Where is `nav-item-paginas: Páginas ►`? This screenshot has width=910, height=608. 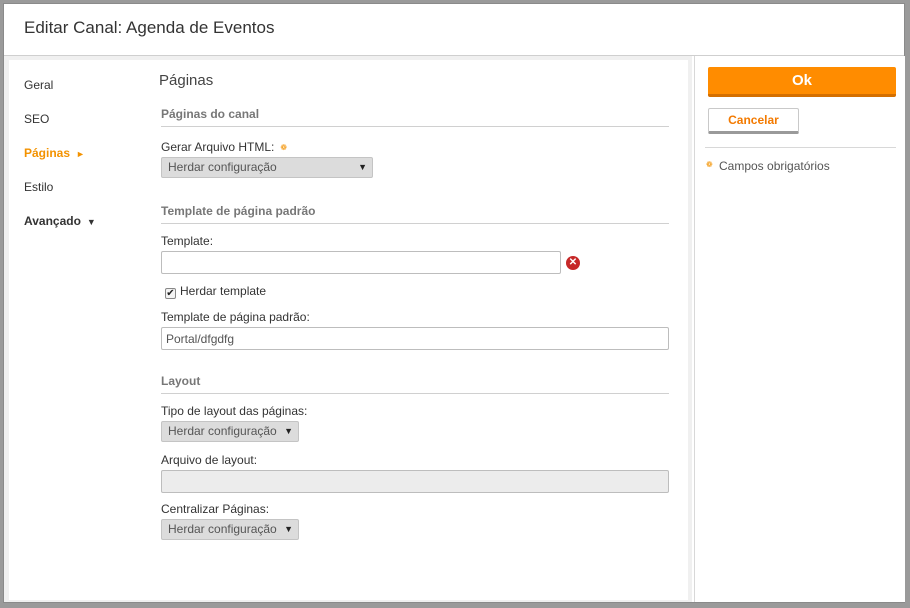 nav-item-paginas: Páginas ► is located at coordinates (54, 153).